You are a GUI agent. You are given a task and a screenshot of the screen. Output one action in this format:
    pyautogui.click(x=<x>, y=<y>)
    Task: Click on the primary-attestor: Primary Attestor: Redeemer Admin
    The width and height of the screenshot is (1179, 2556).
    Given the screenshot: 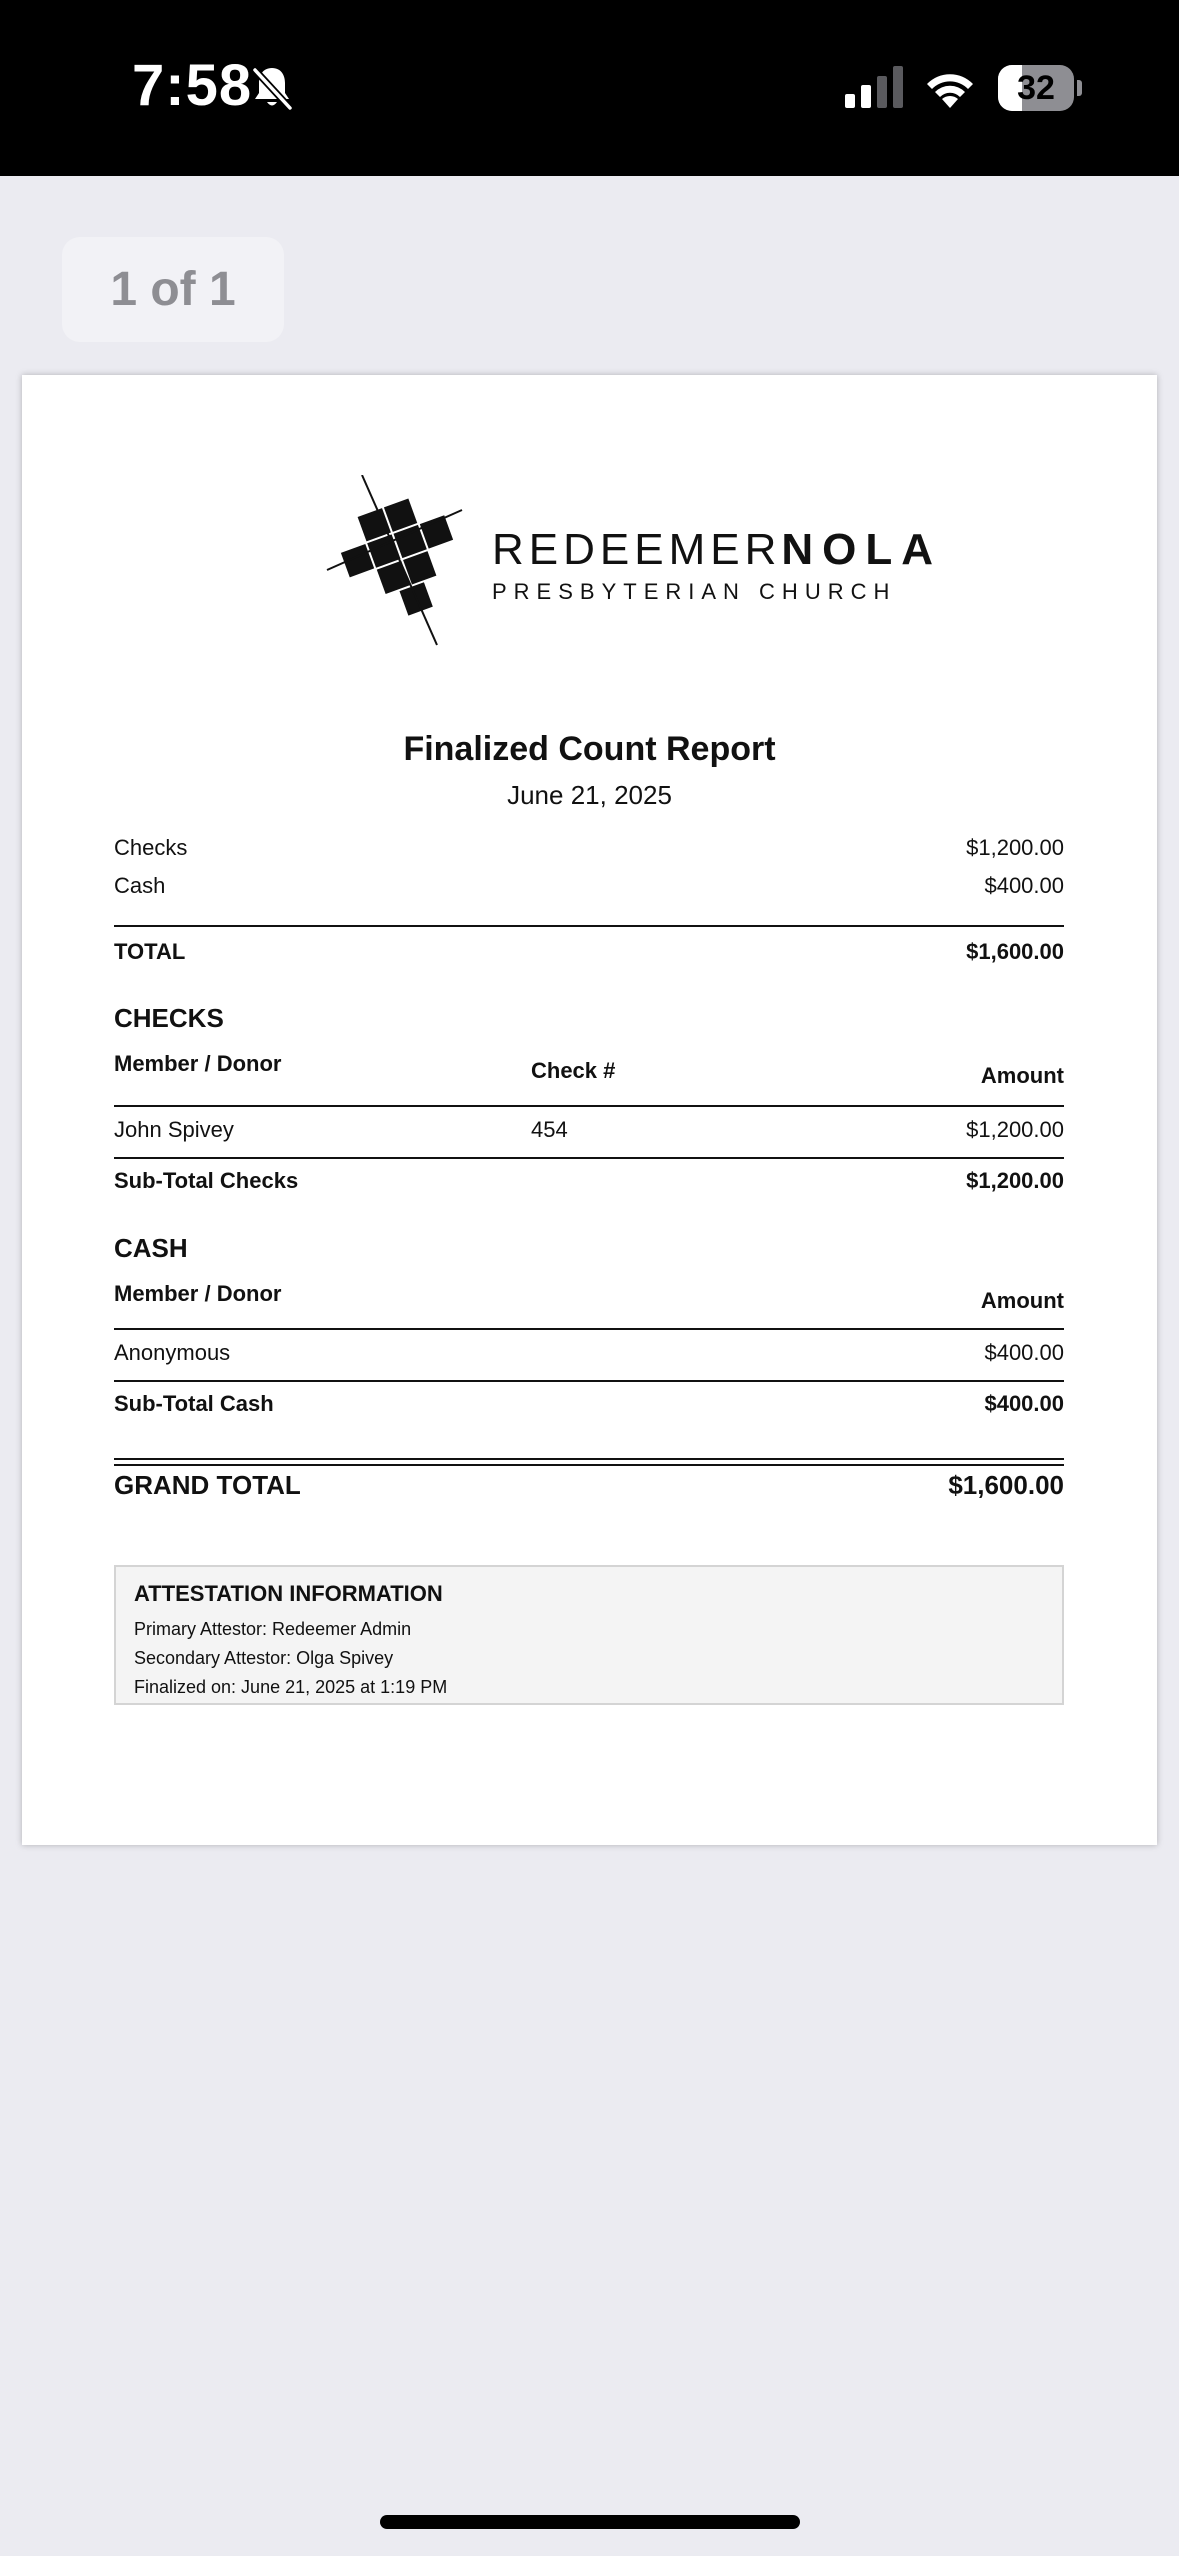 What is the action you would take?
    pyautogui.click(x=273, y=1629)
    